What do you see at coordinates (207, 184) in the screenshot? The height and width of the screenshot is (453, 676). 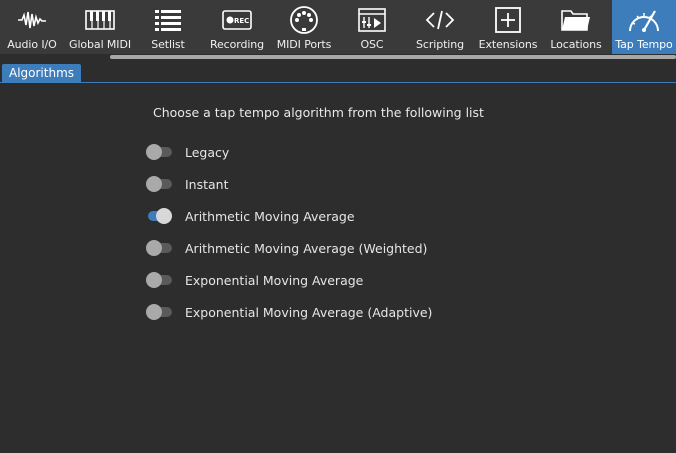 I see `option-label: Instant` at bounding box center [207, 184].